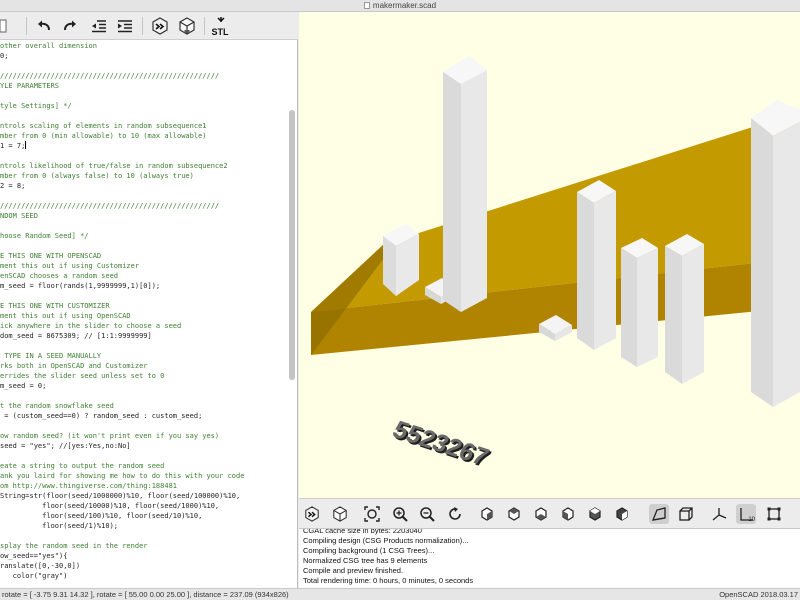 This screenshot has width=800, height=600. What do you see at coordinates (19, 216) in the screenshot?
I see `code-line: NDOM SEED` at bounding box center [19, 216].